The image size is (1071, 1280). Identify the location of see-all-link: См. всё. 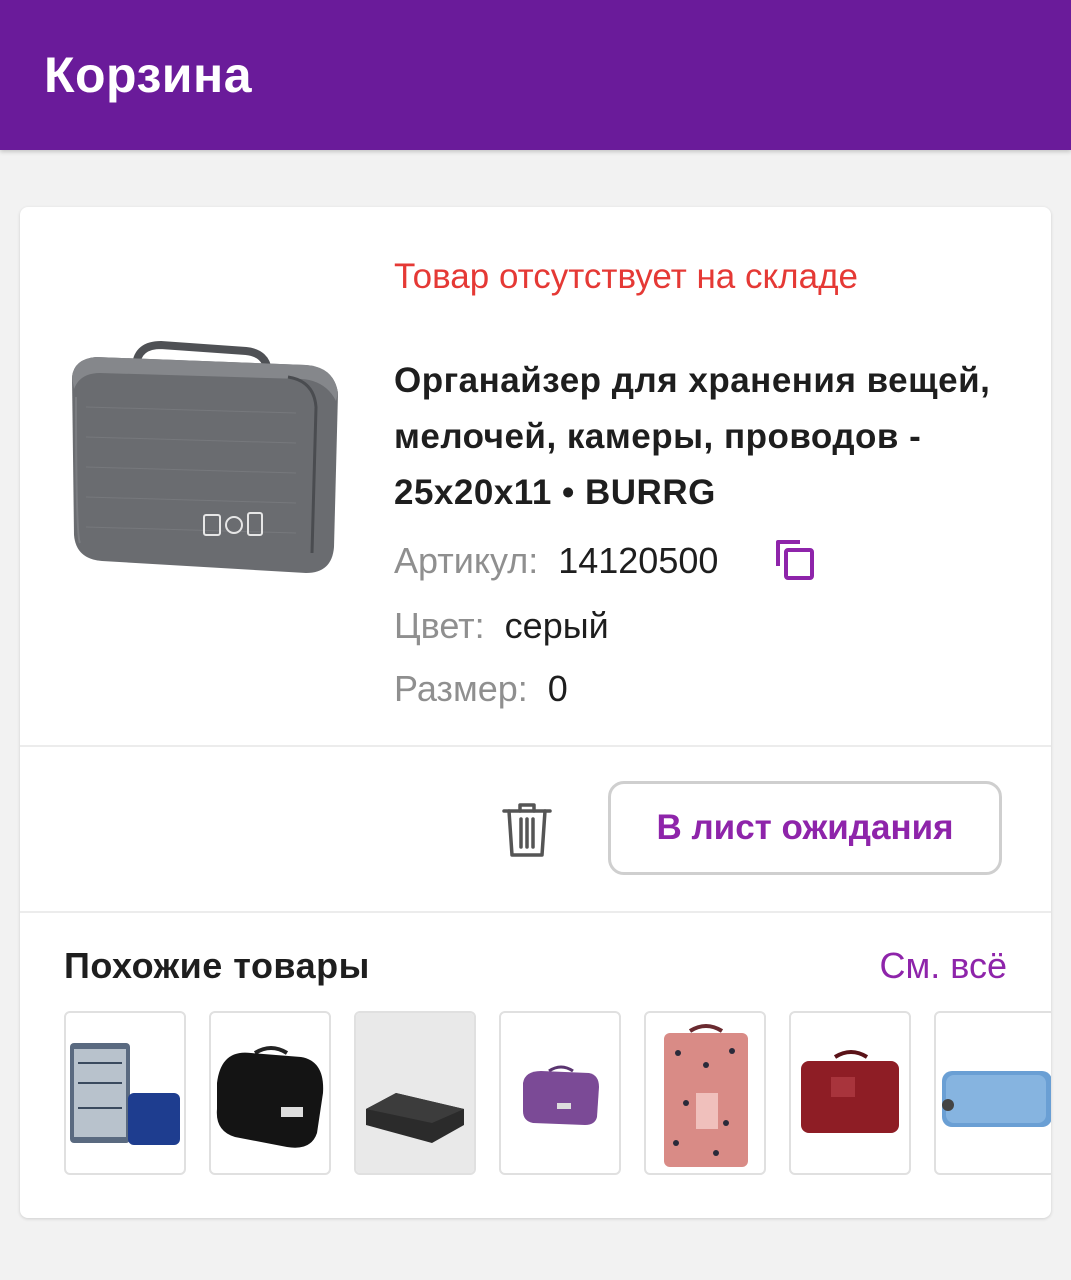
(944, 966).